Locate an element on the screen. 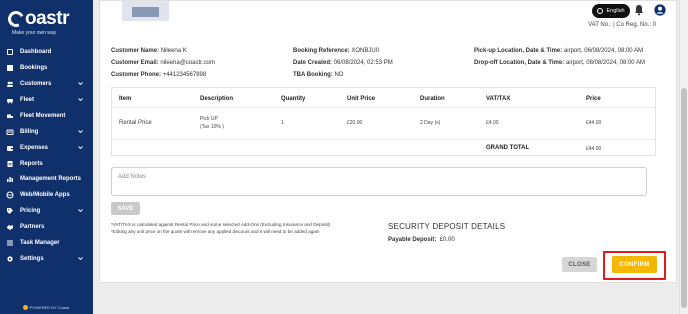  row-item: Rental Price is located at coordinates (135, 123).